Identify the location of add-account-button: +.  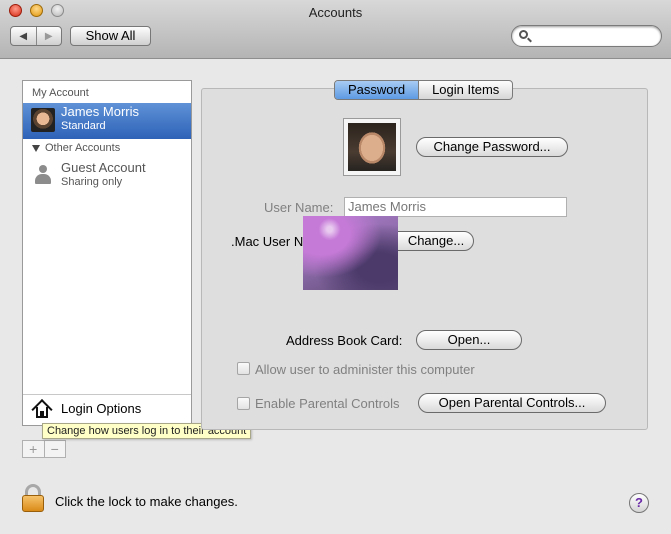
(33, 449).